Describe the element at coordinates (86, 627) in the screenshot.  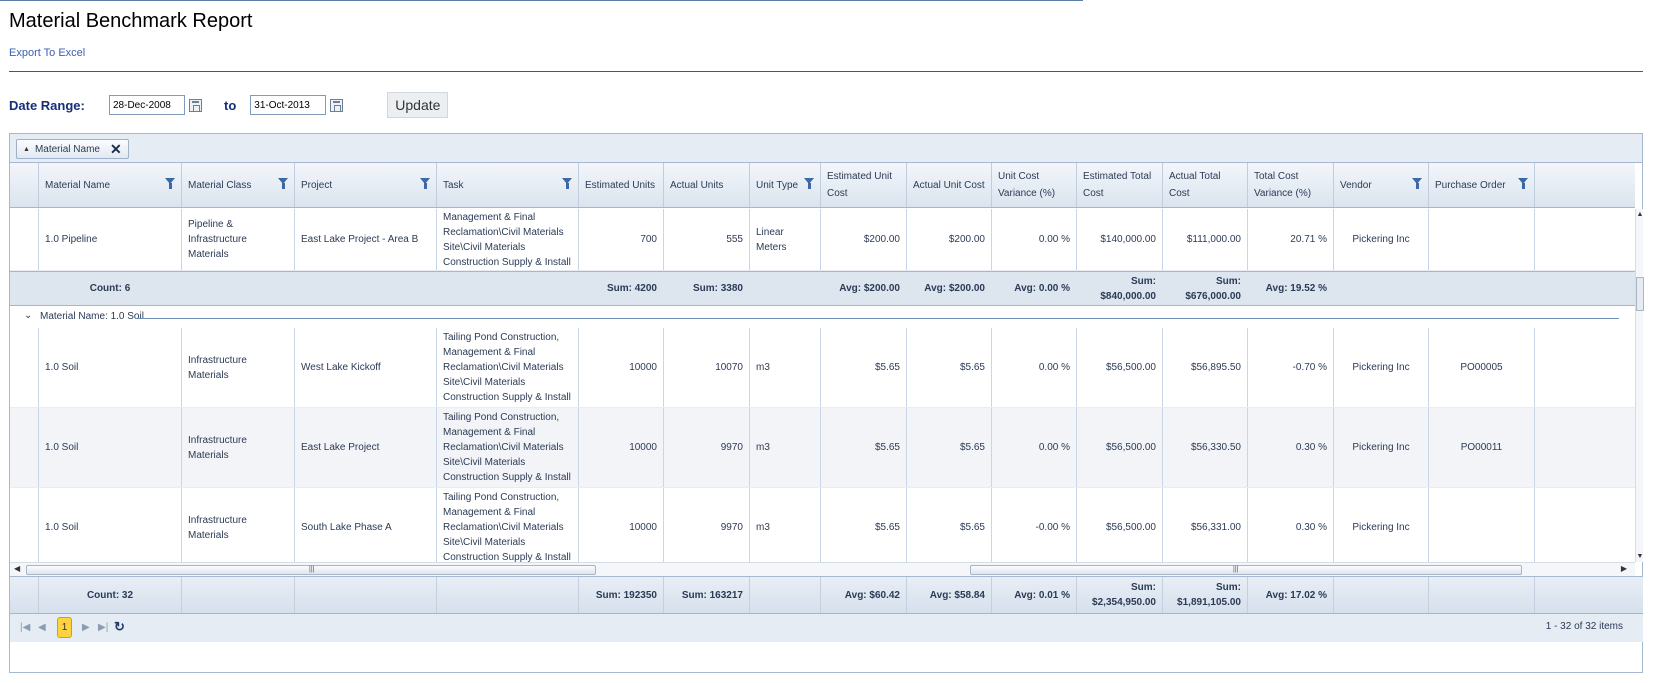
I see `next-page-icon: ▶` at that location.